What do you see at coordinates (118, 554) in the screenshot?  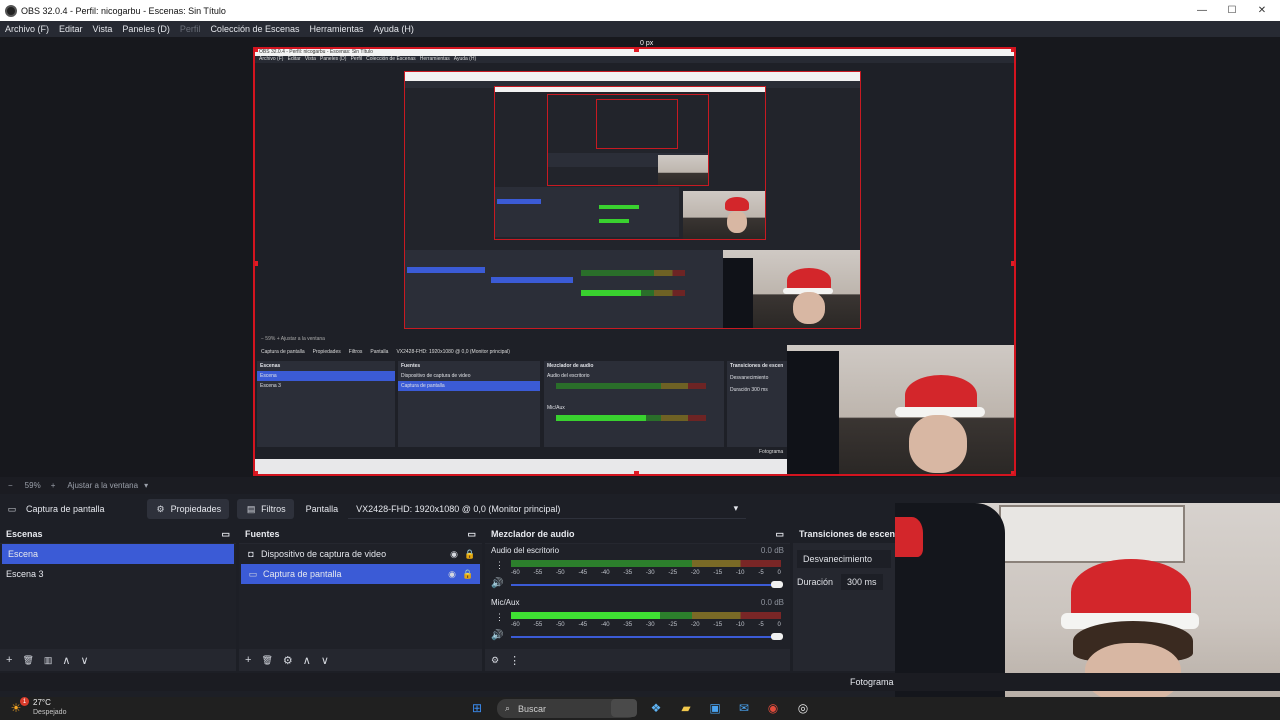 I see `scene-item-escena: Escena` at bounding box center [118, 554].